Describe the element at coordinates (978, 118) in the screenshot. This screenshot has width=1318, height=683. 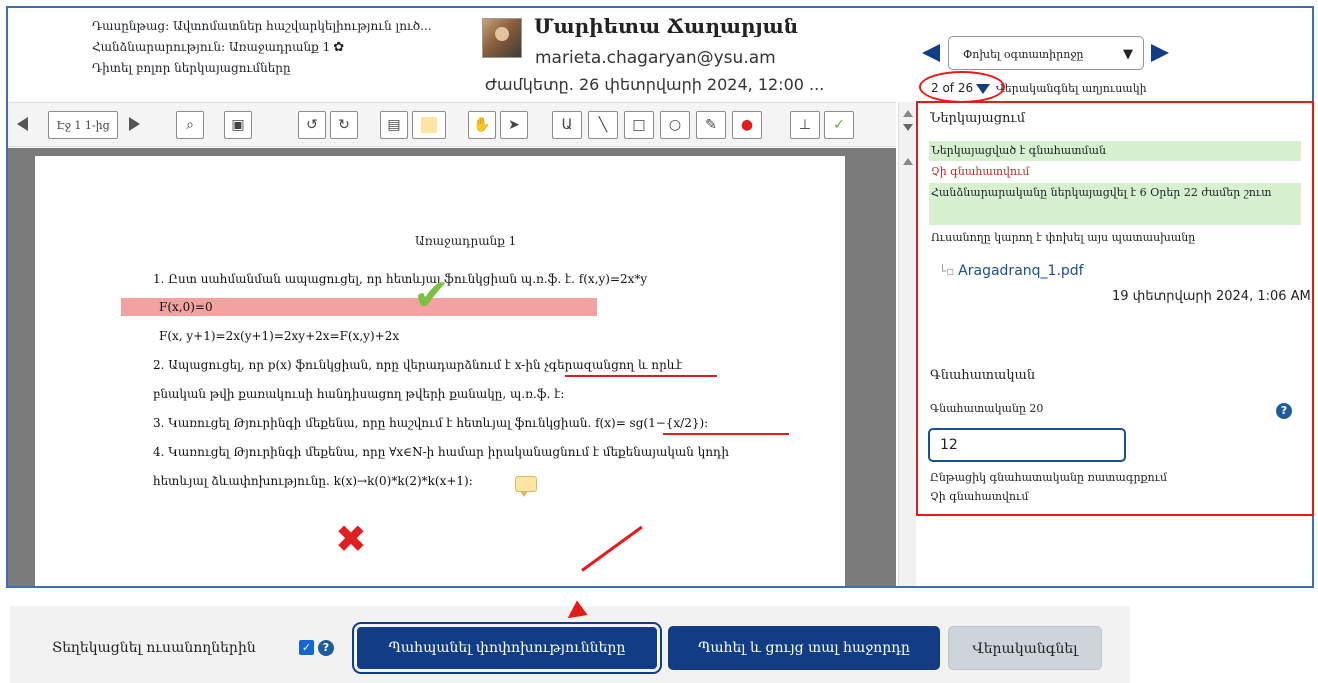
I see `submission-heading: Ներկայացում` at that location.